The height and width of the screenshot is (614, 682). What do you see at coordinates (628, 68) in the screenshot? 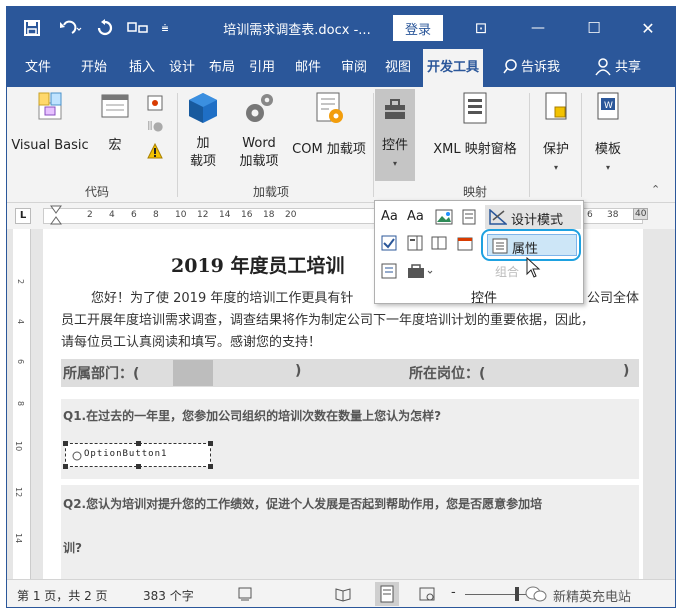
I see `share-button: 共享` at bounding box center [628, 68].